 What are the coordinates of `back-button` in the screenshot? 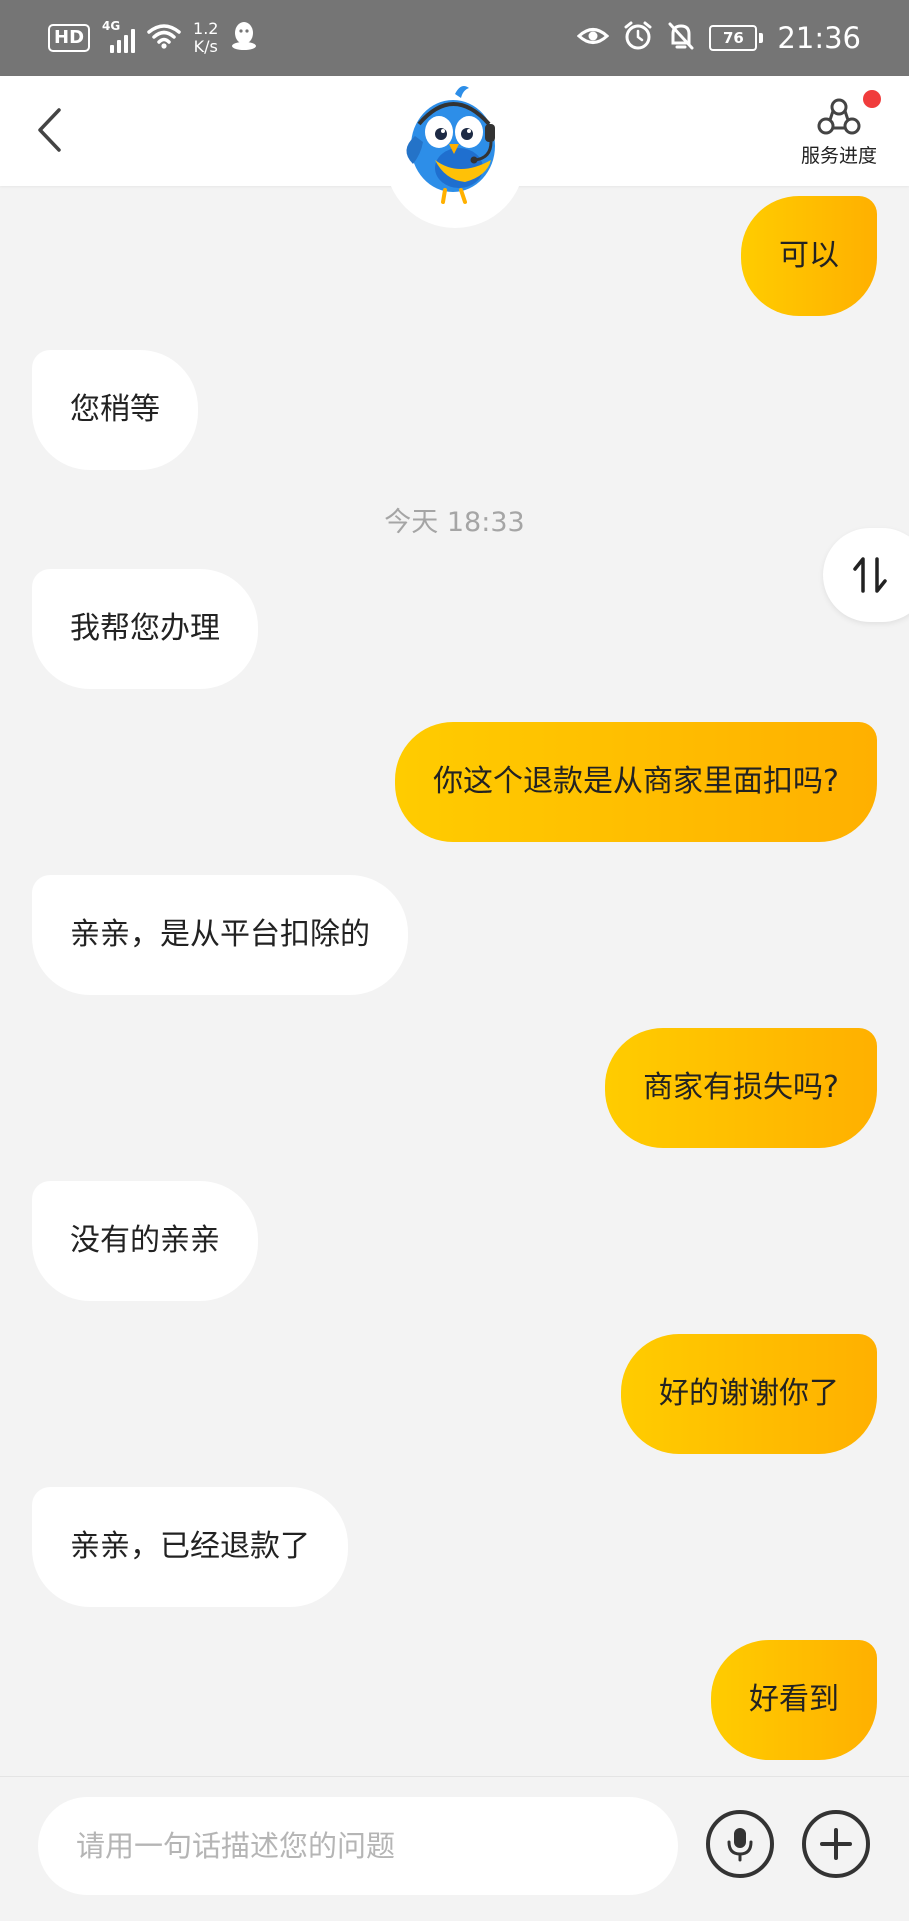 It's located at (50, 130).